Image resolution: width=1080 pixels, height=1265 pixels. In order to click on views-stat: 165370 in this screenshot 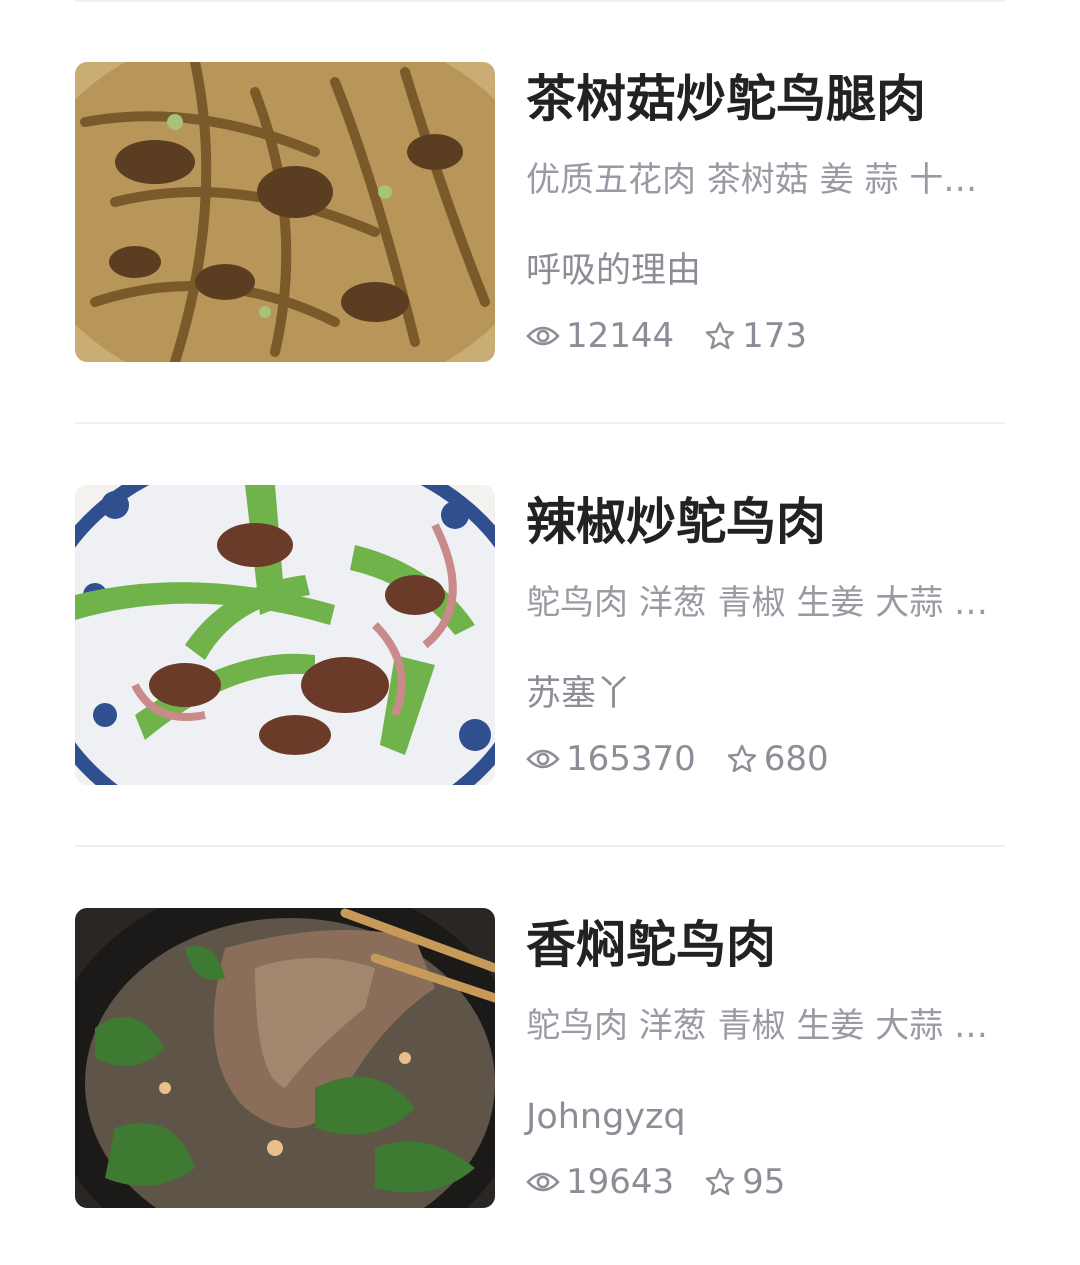, I will do `click(611, 759)`.